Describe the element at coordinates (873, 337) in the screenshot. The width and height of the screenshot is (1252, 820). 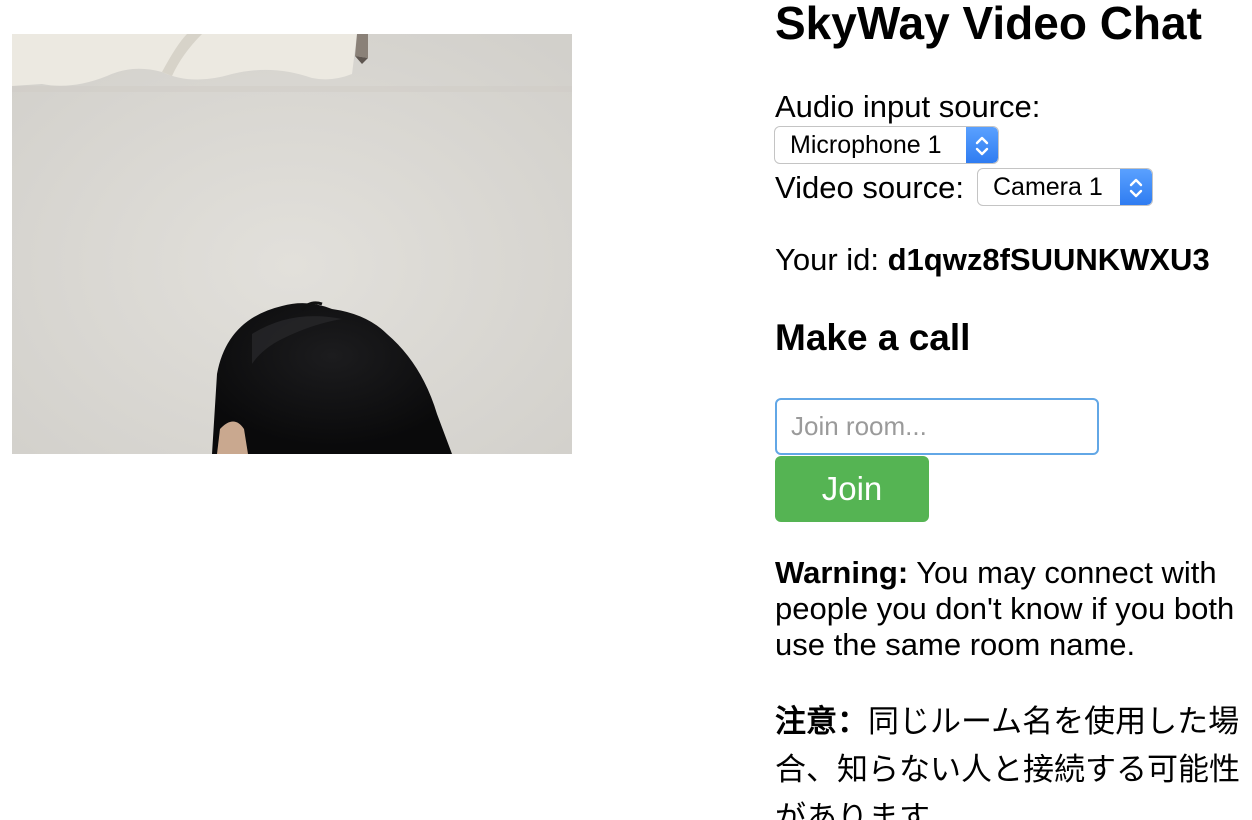
I see `make-call-heading: Make a call` at that location.